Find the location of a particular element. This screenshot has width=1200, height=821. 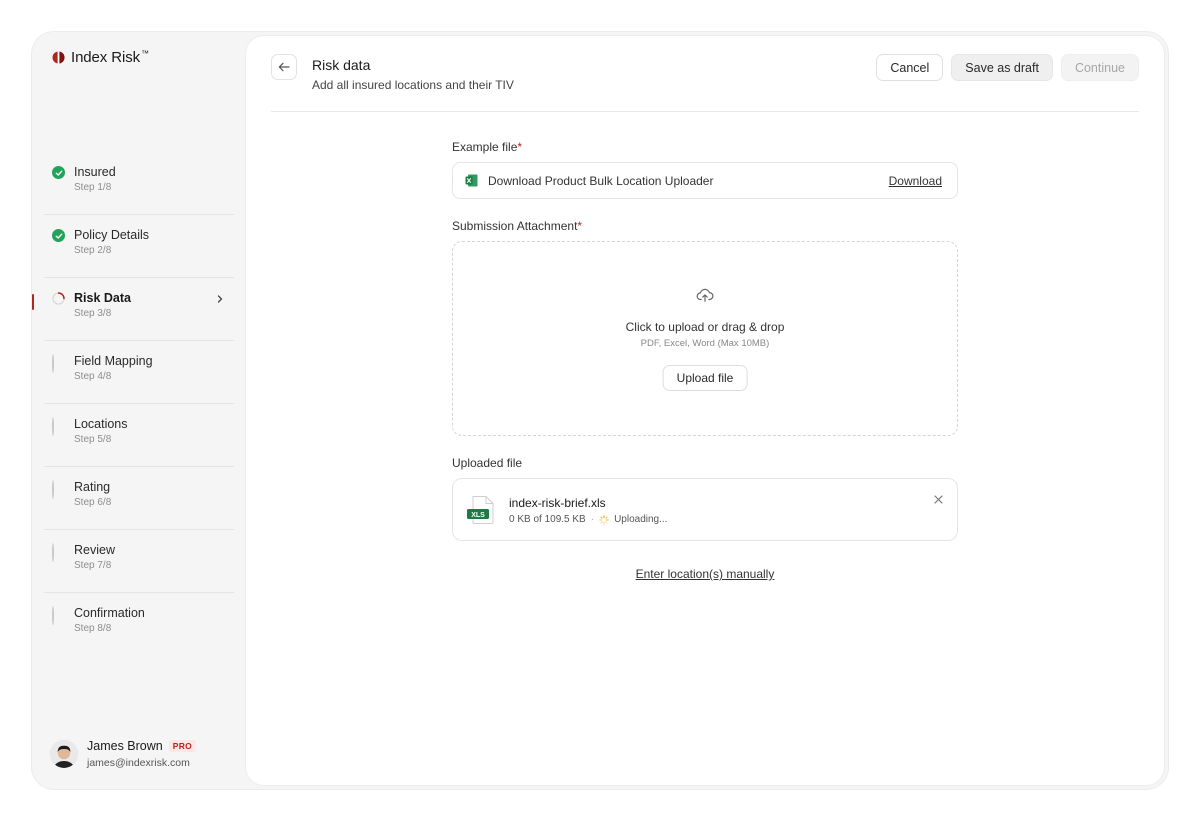

uploaded-file-name: index-risk-brief.xls is located at coordinates (557, 503).